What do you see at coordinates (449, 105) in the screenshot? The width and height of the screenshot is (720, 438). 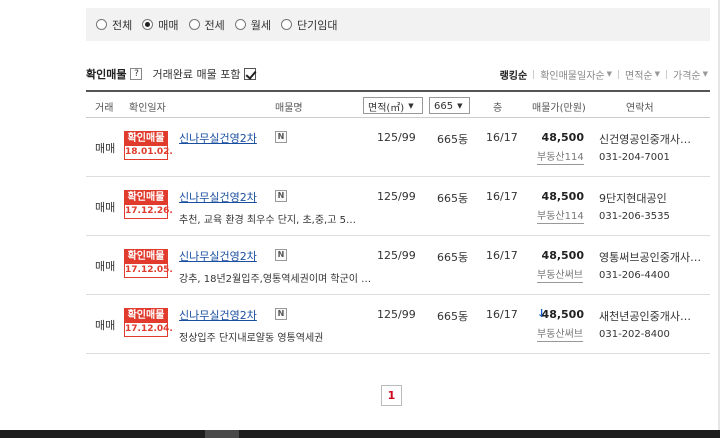 I see `dong-select: 665 ▼` at bounding box center [449, 105].